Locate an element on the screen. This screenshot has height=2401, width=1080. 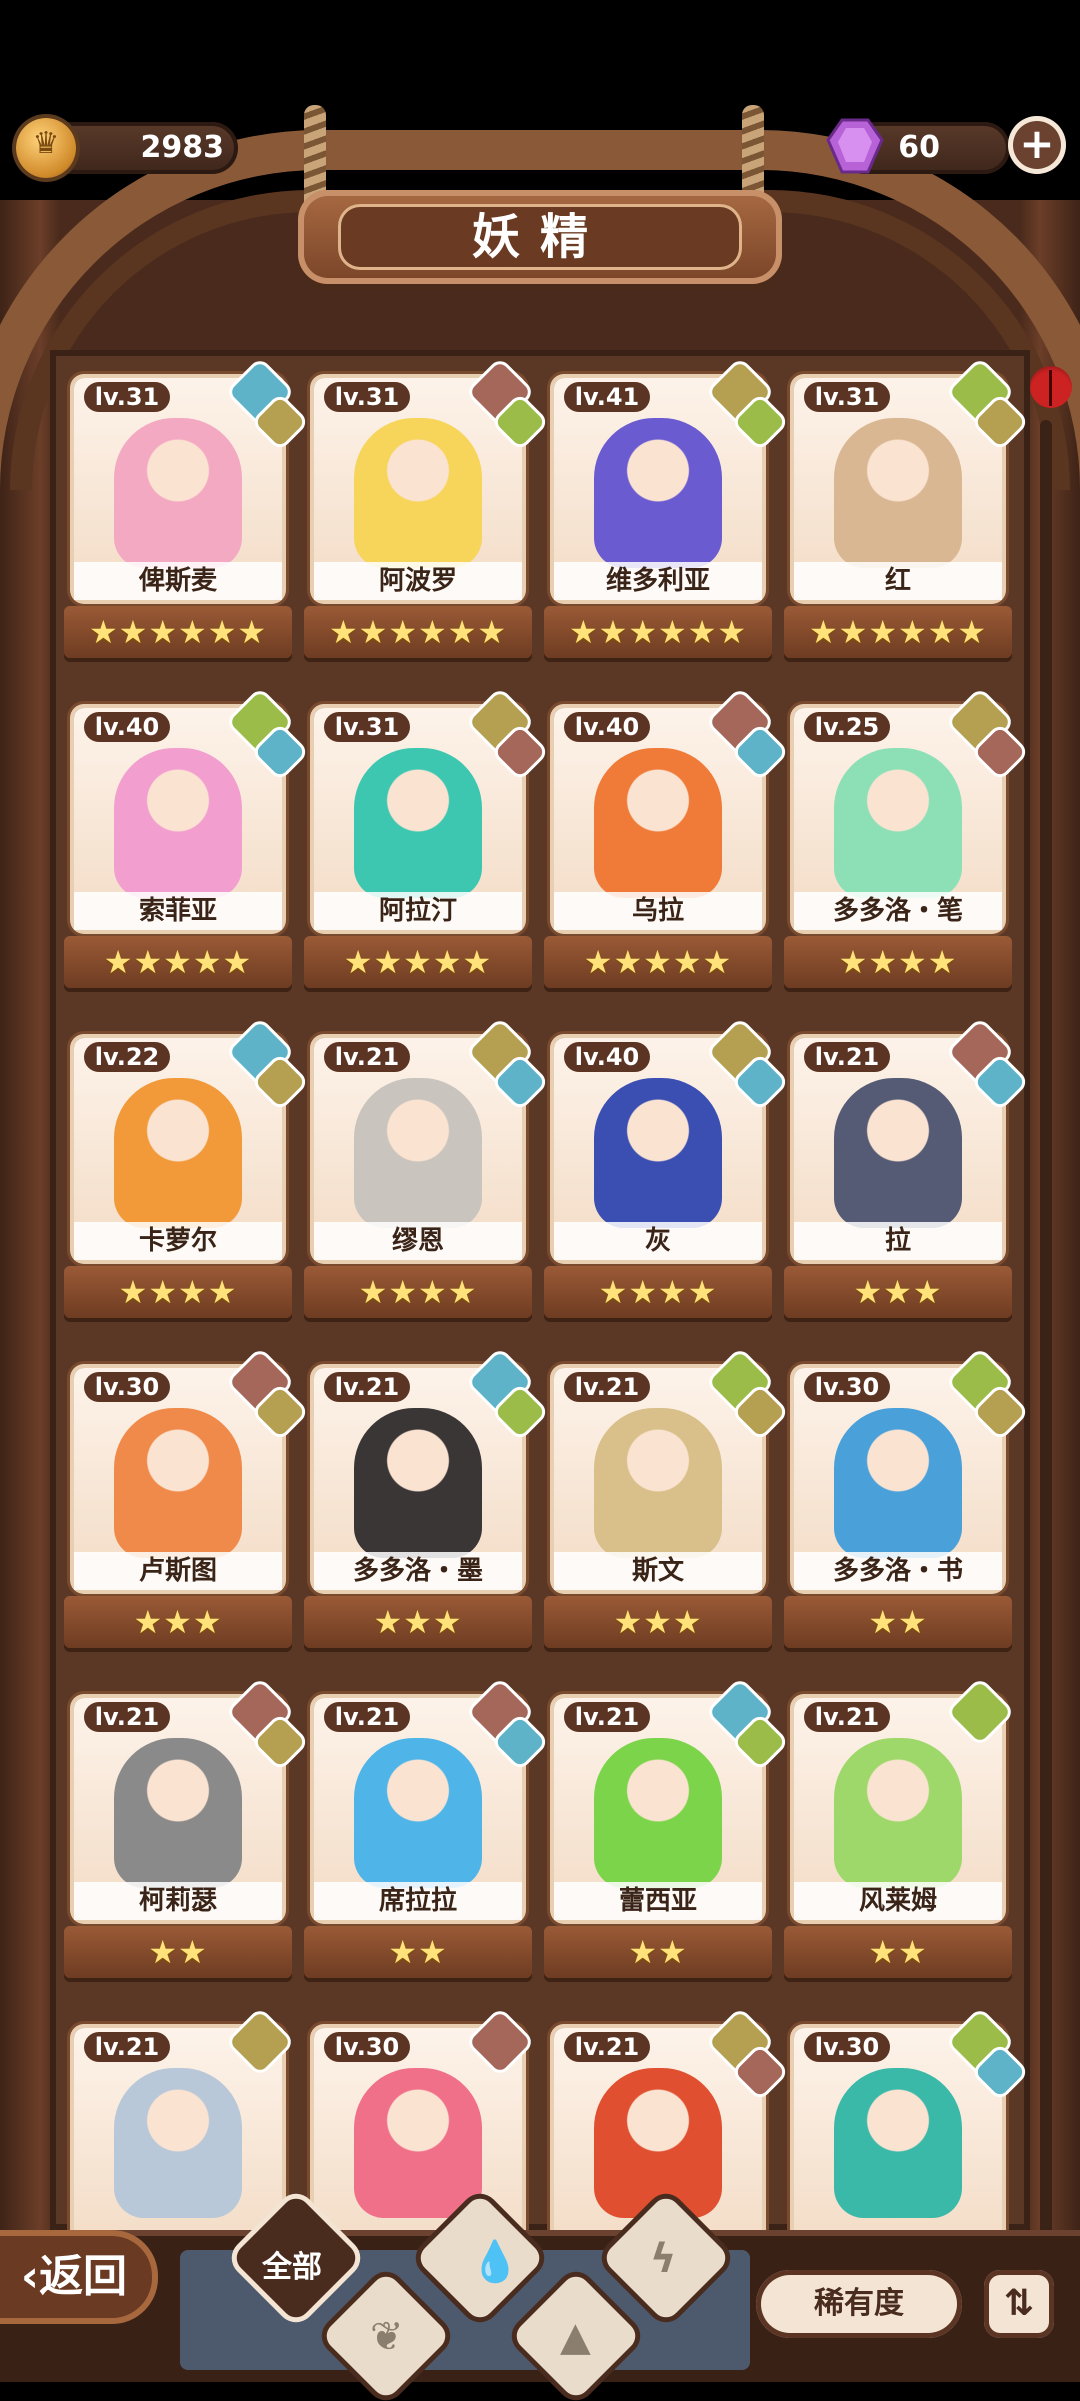
fairy-card: lv.40 乌拉 ★★★★★ is located at coordinates (665, 843).